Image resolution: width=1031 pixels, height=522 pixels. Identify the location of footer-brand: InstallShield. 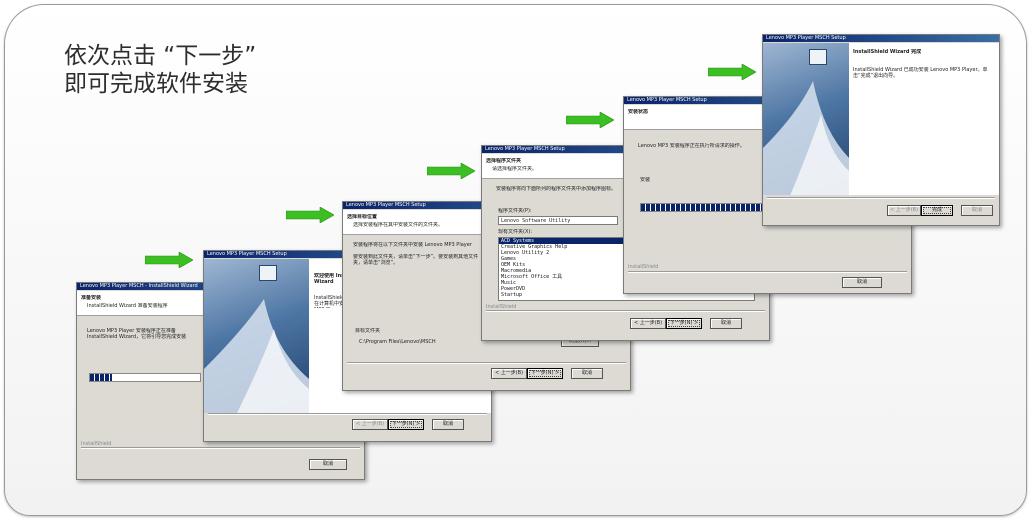
(643, 267).